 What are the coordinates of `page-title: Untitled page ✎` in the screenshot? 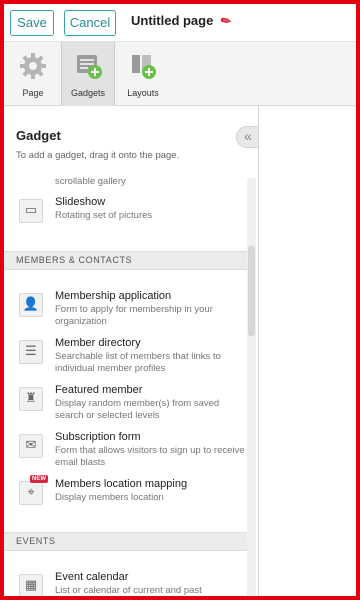 It's located at (182, 20).